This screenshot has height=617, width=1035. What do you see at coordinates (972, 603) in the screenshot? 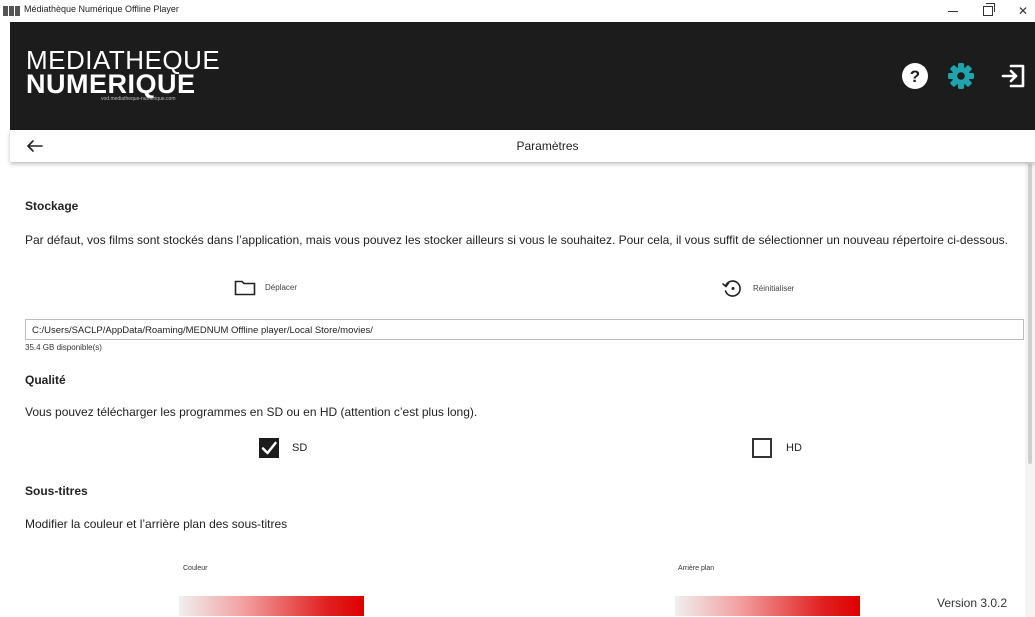
I see `version-text: Version 3.0.2` at bounding box center [972, 603].